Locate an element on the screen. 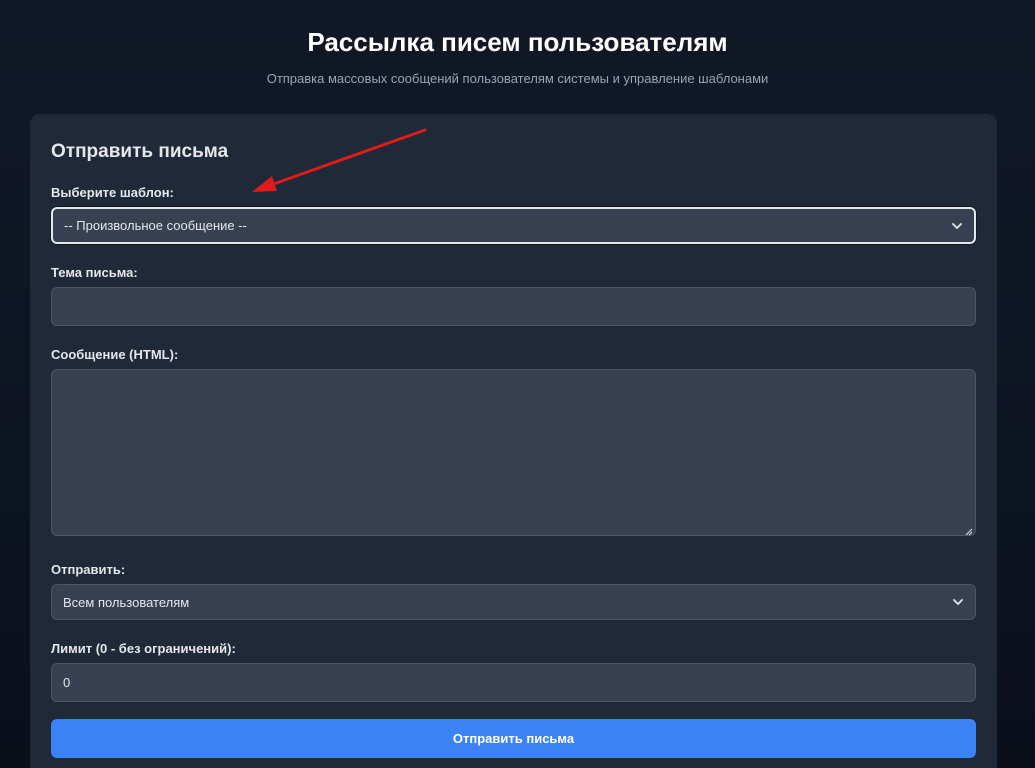 This screenshot has height=768, width=1035. template-select-value: -- Произвольное сообщение -- is located at coordinates (155, 225).